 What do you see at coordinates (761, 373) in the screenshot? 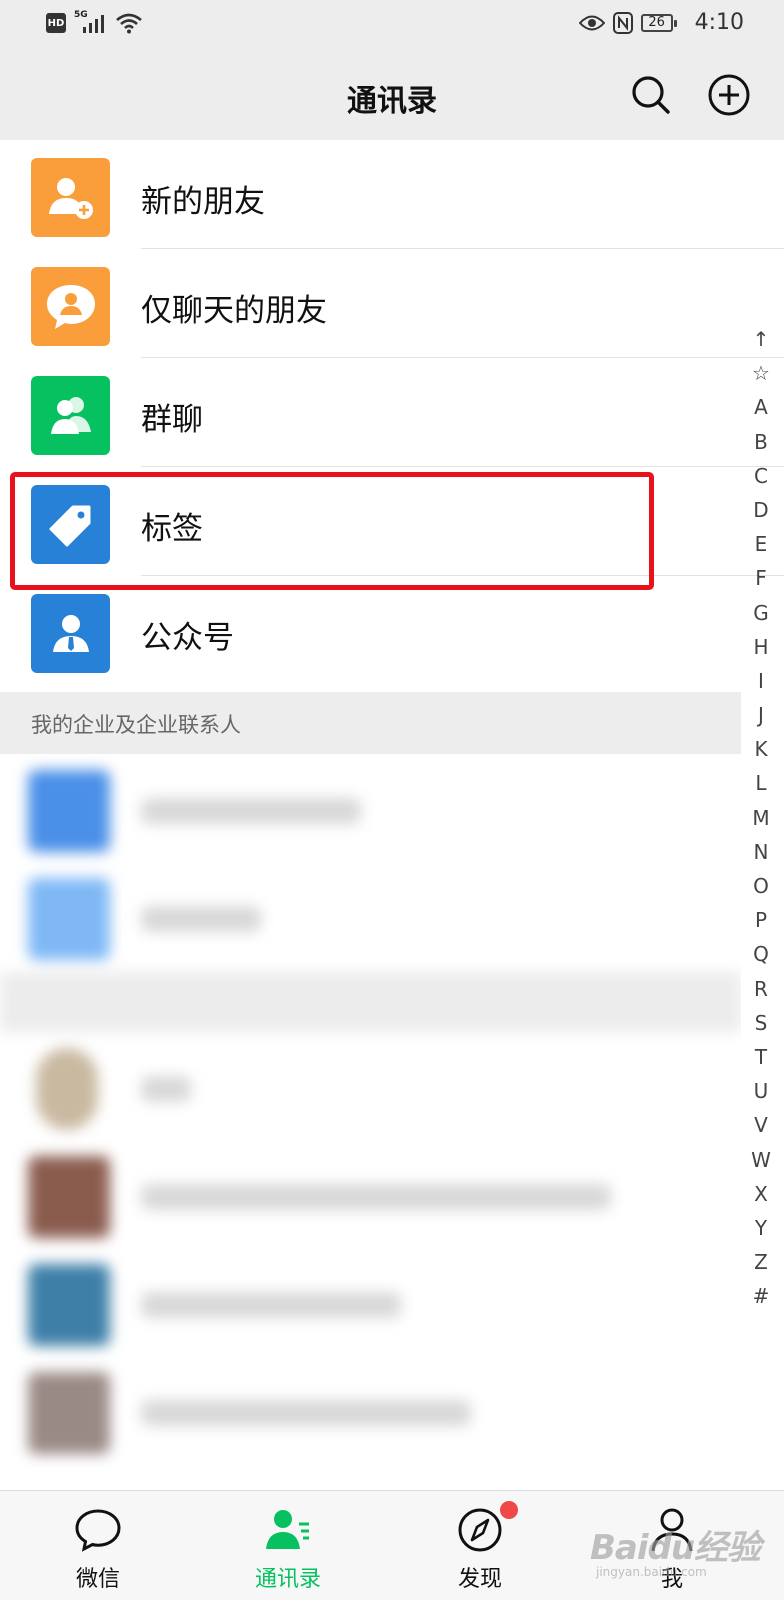
I see `alpha-index-letter: ☆` at bounding box center [761, 373].